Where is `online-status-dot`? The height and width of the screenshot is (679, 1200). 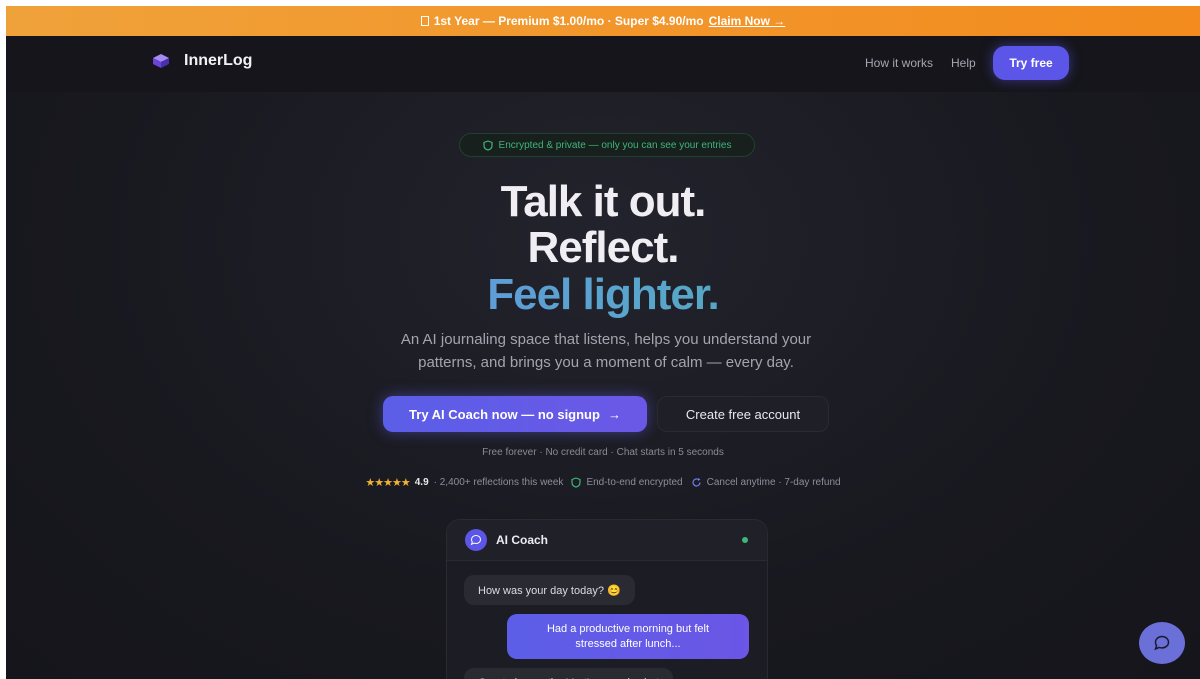 online-status-dot is located at coordinates (745, 540).